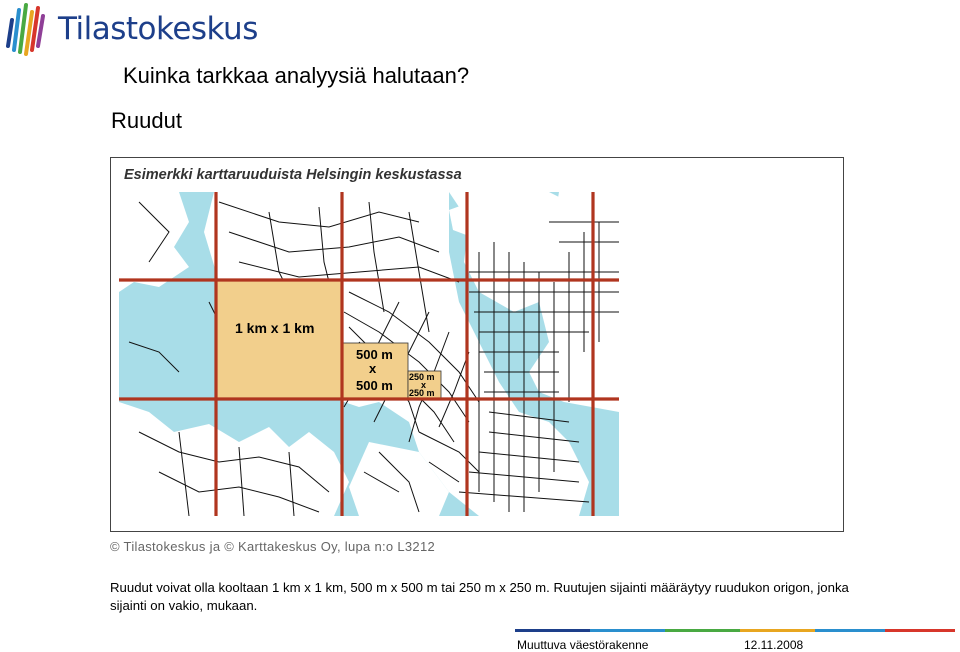 Image resolution: width=960 pixels, height=652 pixels. Describe the element at coordinates (296, 75) in the screenshot. I see `slide-question: Kuinka tarkkaa analyysiä halutaan?` at that location.